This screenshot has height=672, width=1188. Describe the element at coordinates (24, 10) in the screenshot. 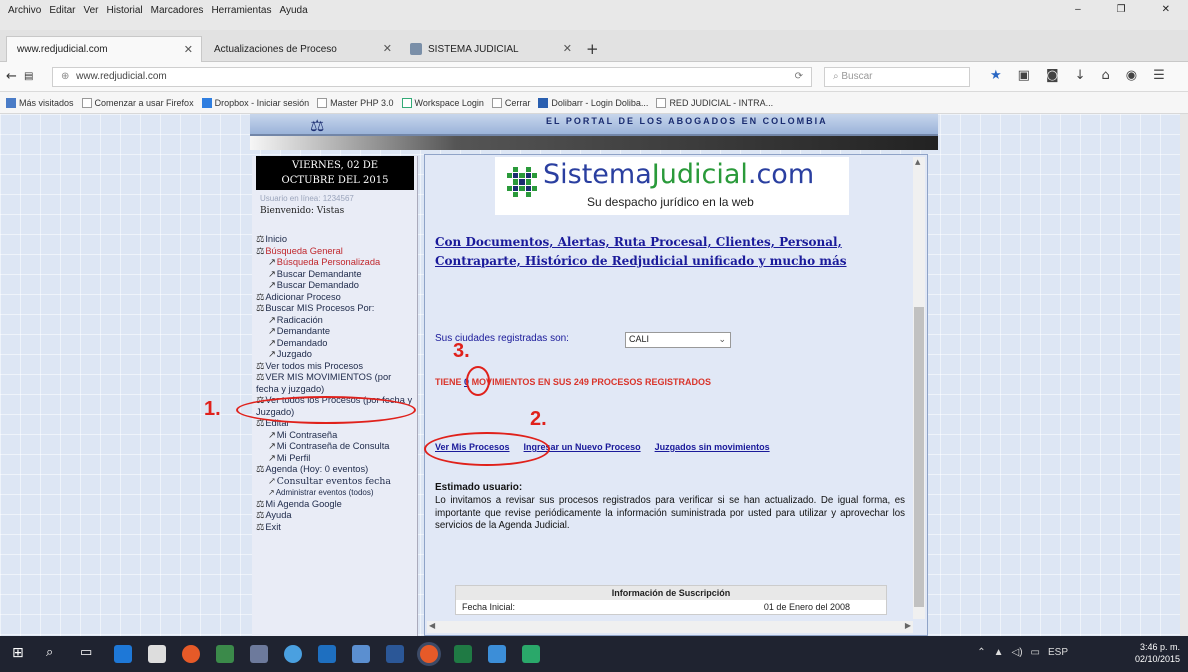

I see `menu-archivo: Archivo` at that location.